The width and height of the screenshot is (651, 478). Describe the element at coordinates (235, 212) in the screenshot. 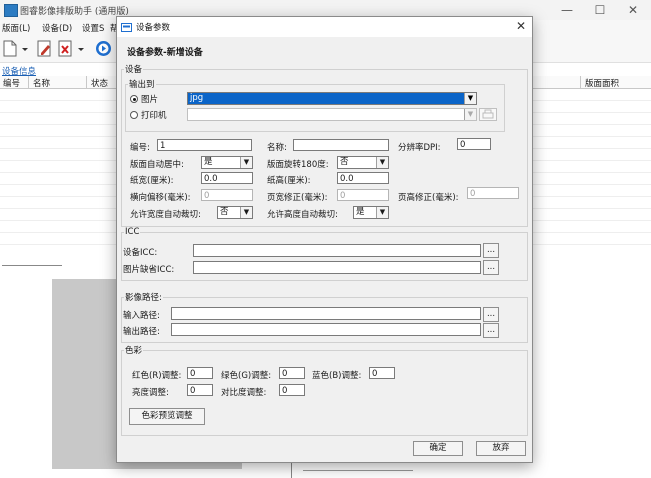

I see `auto-cut-width-select: 否 ▼` at that location.